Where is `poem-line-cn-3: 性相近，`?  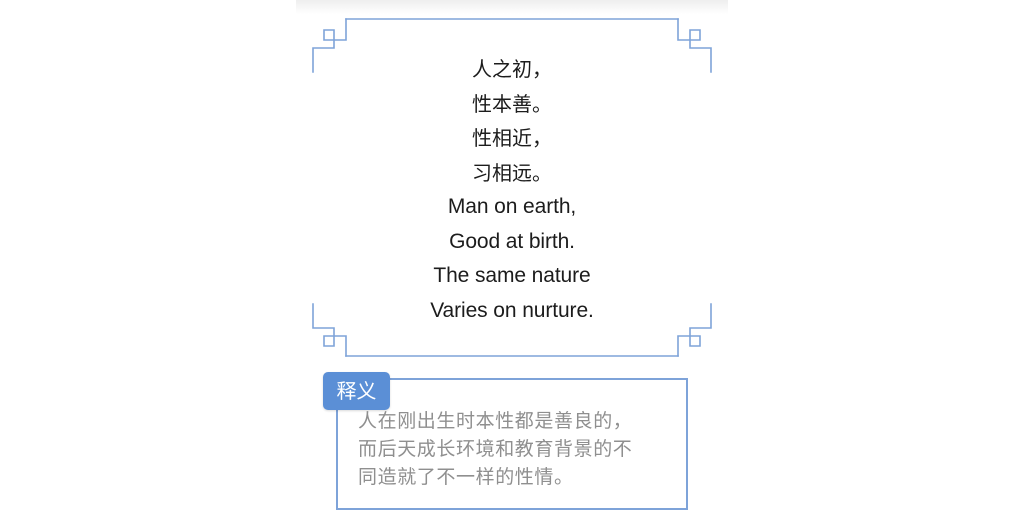
poem-line-cn-3: 性相近， is located at coordinates (512, 138).